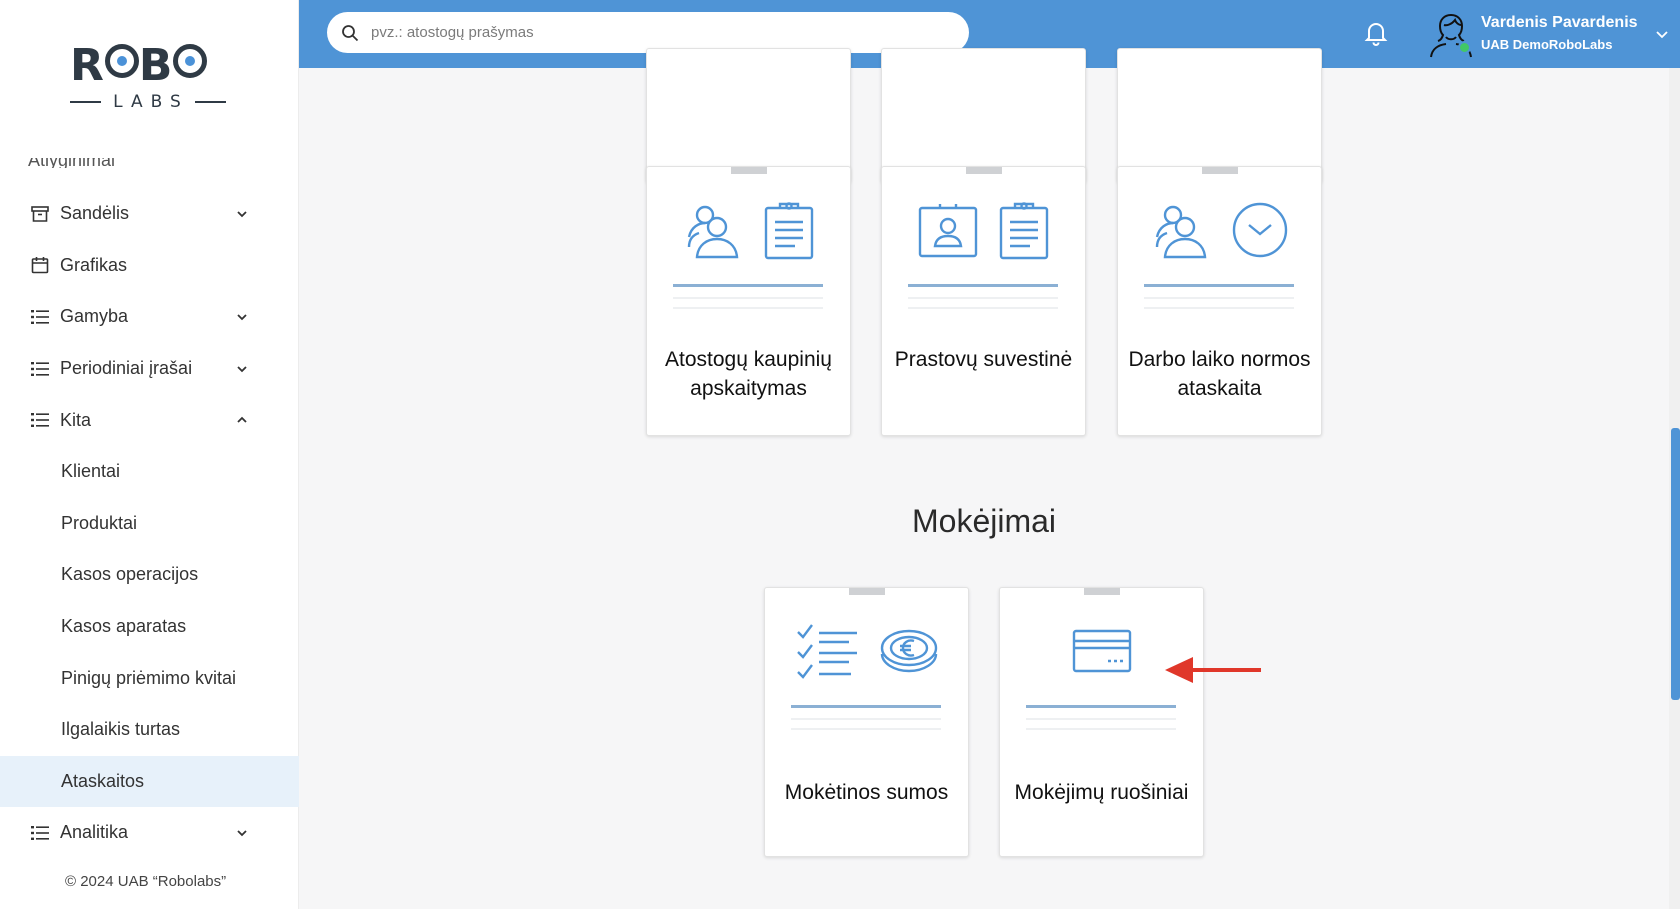 The image size is (1680, 909). I want to click on user-company: UAB DemoRoboLabs, so click(1546, 44).